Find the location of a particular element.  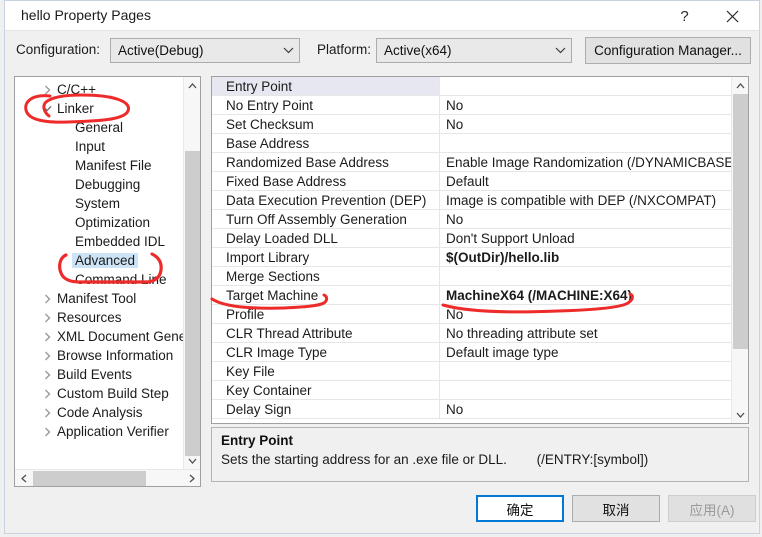

tree-item-code-analysis: Code Analysis is located at coordinates (93, 412).